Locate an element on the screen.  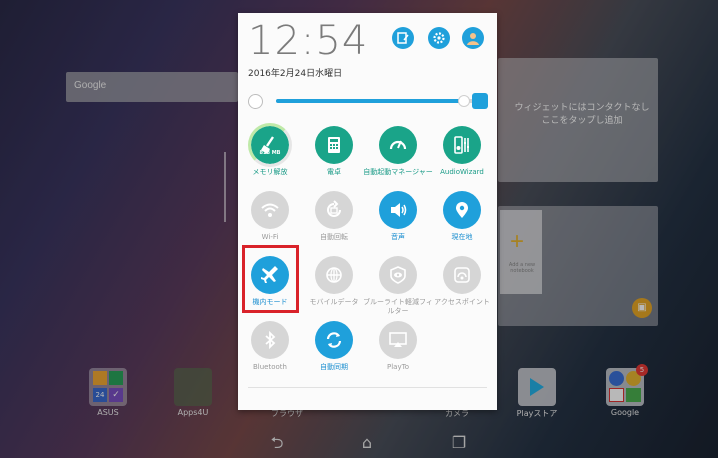
tile-location: 現在地 is located at coordinates (464, 221).